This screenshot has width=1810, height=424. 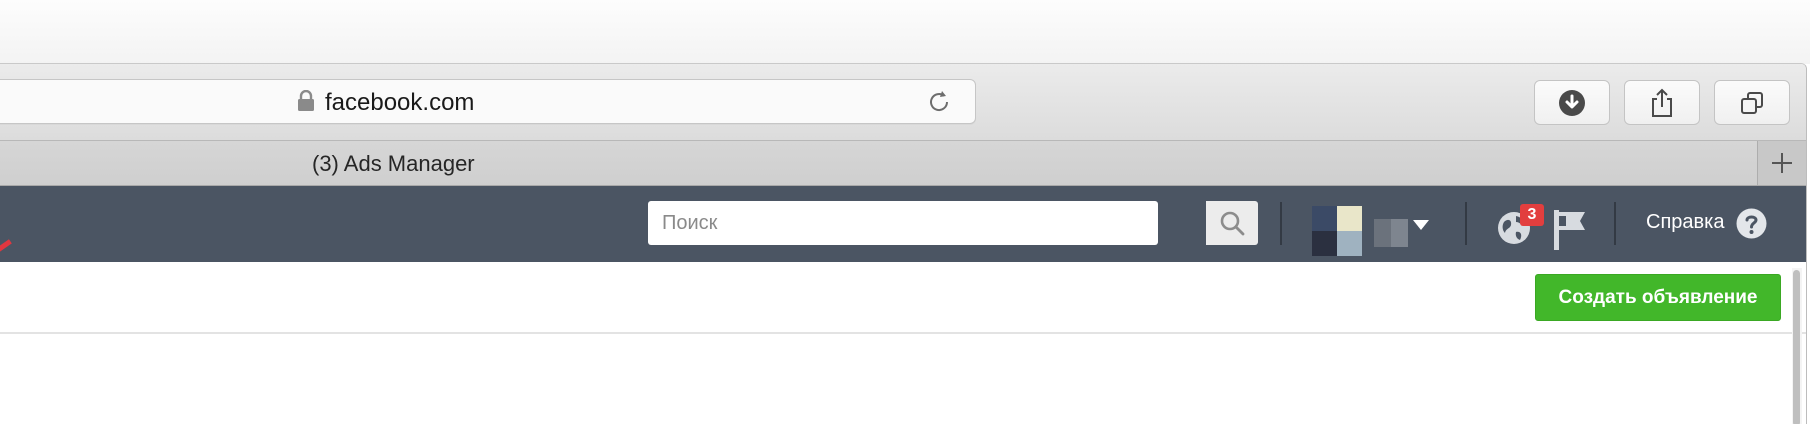 I want to click on share-icon, so click(x=1662, y=102).